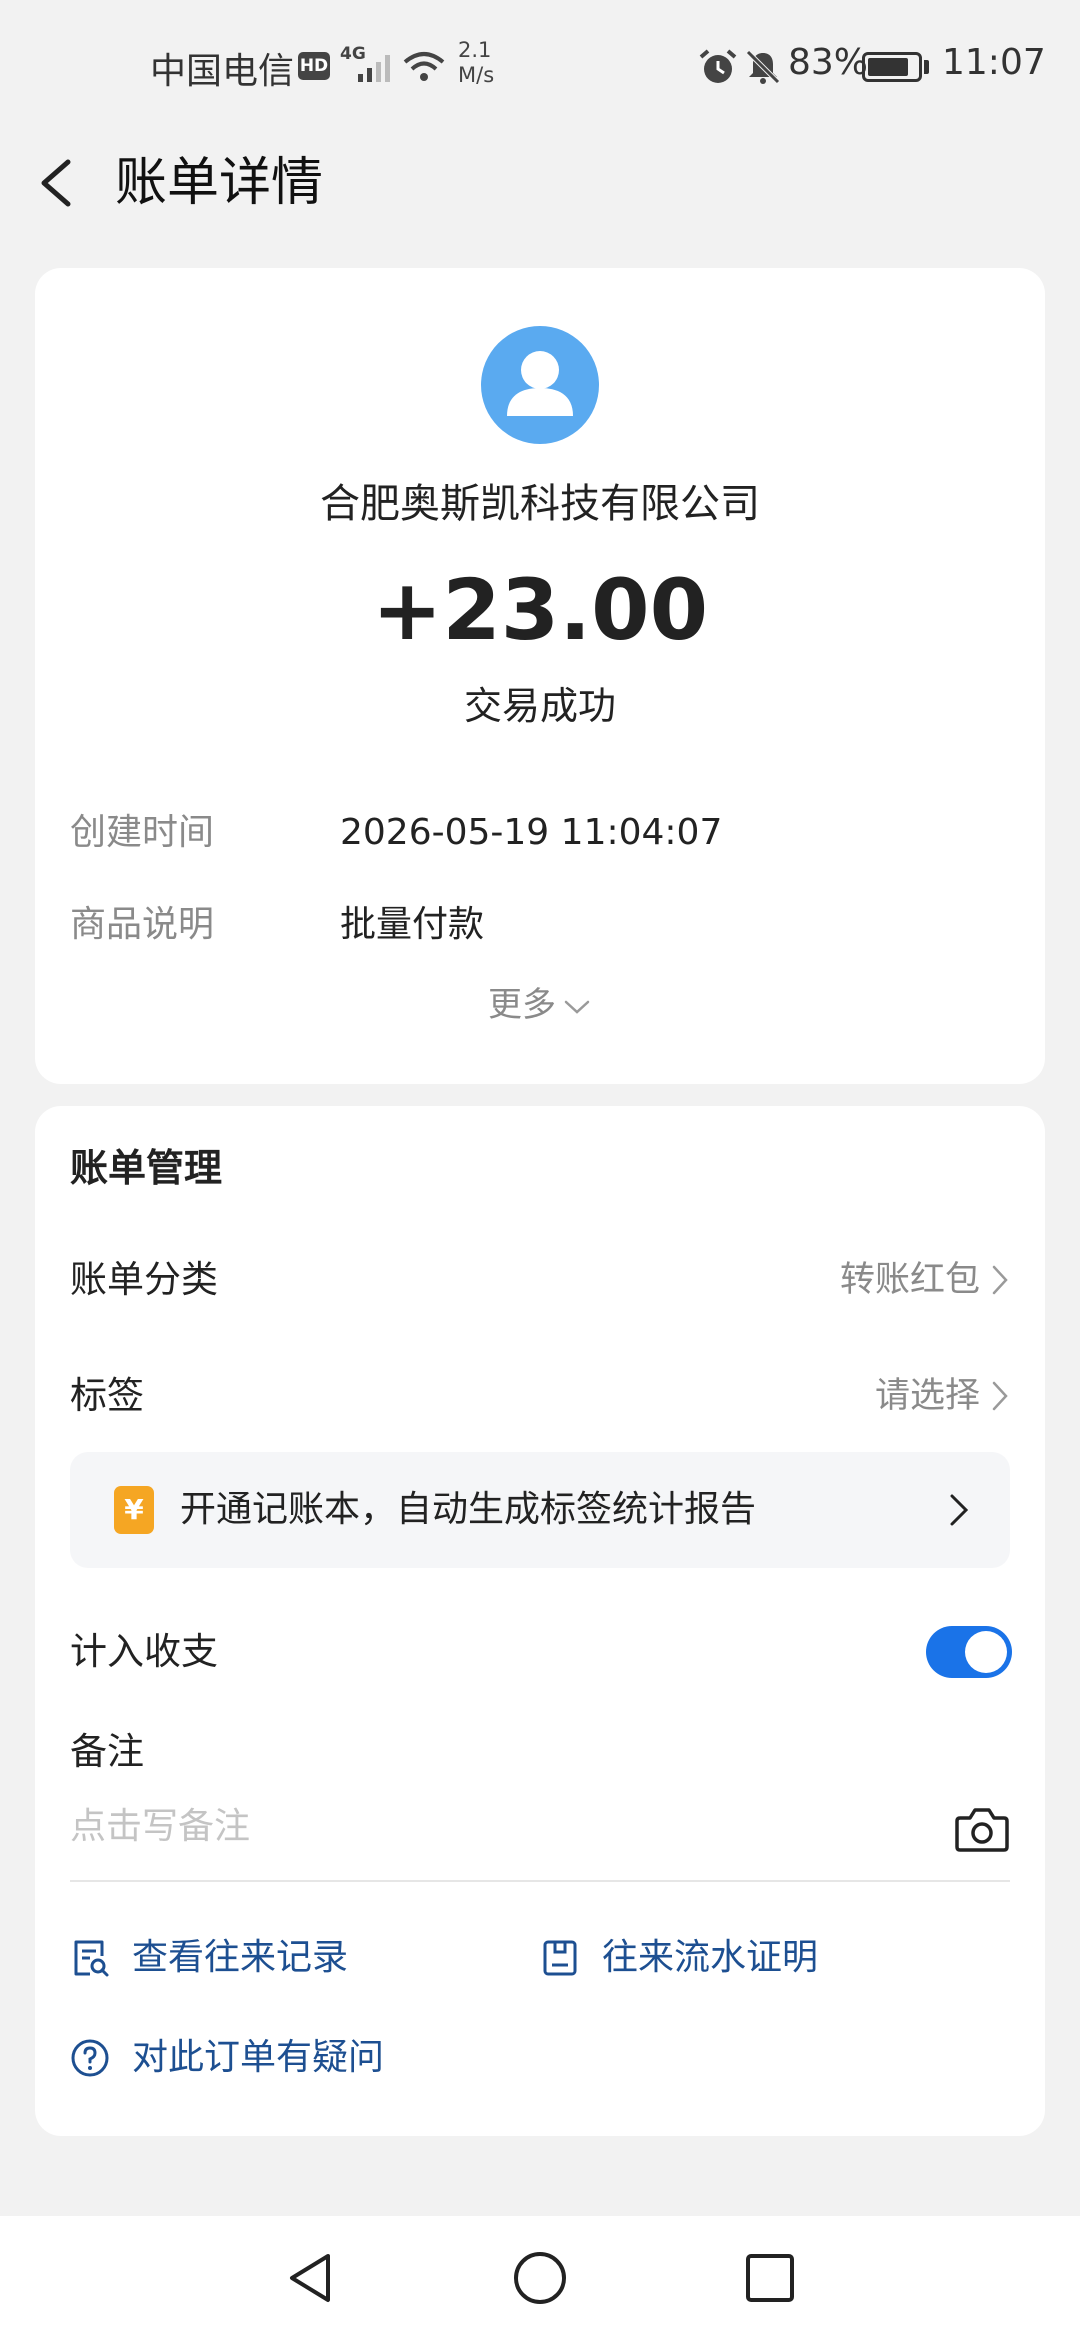  Describe the element at coordinates (909, 1280) in the screenshot. I see `category-value: 转账红包` at that location.